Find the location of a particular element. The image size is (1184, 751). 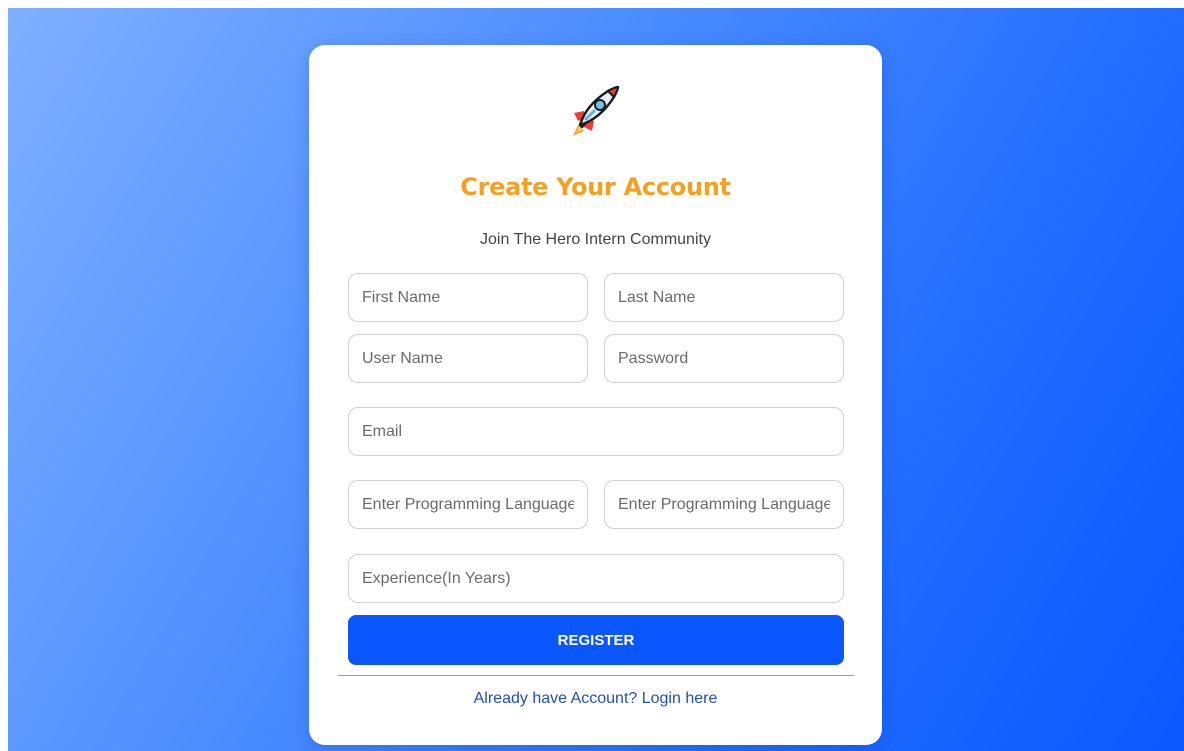

password-input is located at coordinates (724, 358).